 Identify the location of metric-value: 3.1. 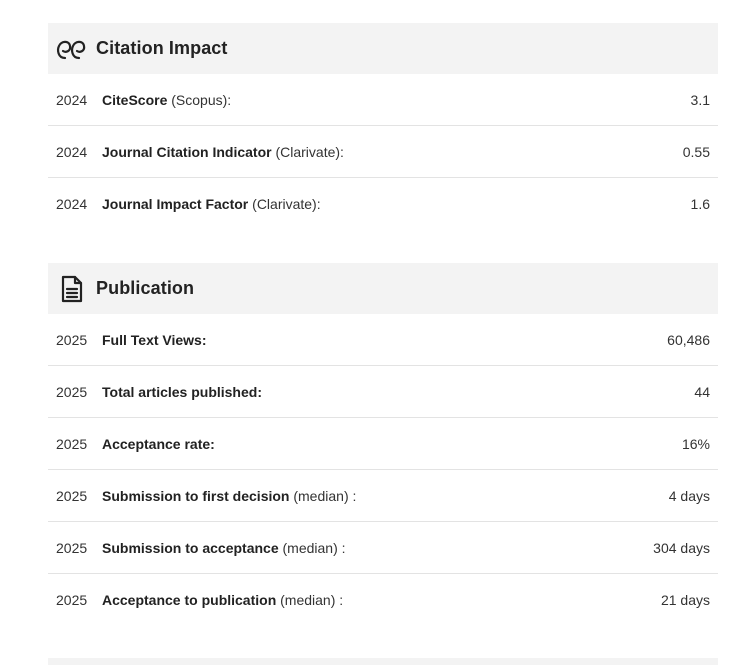
(700, 99).